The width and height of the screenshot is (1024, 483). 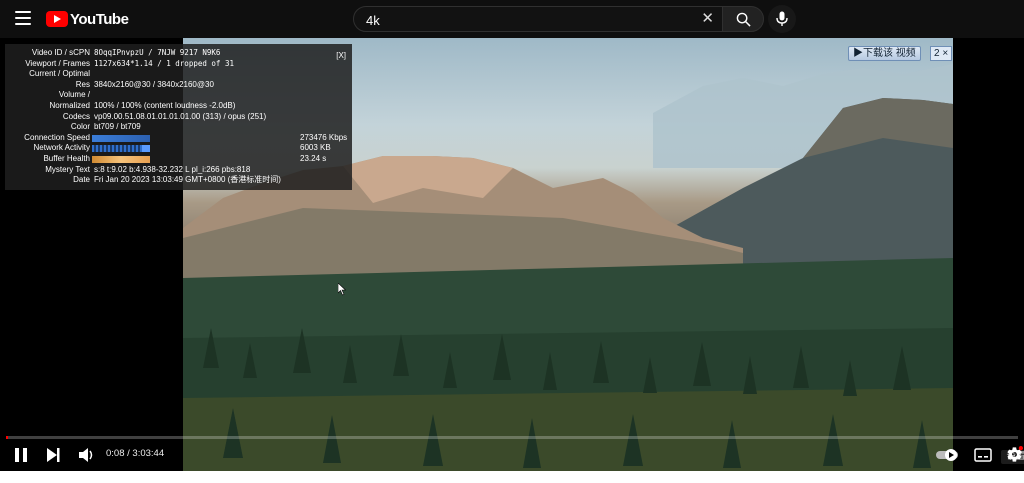 I want to click on stats-key: Res, so click(x=82, y=84).